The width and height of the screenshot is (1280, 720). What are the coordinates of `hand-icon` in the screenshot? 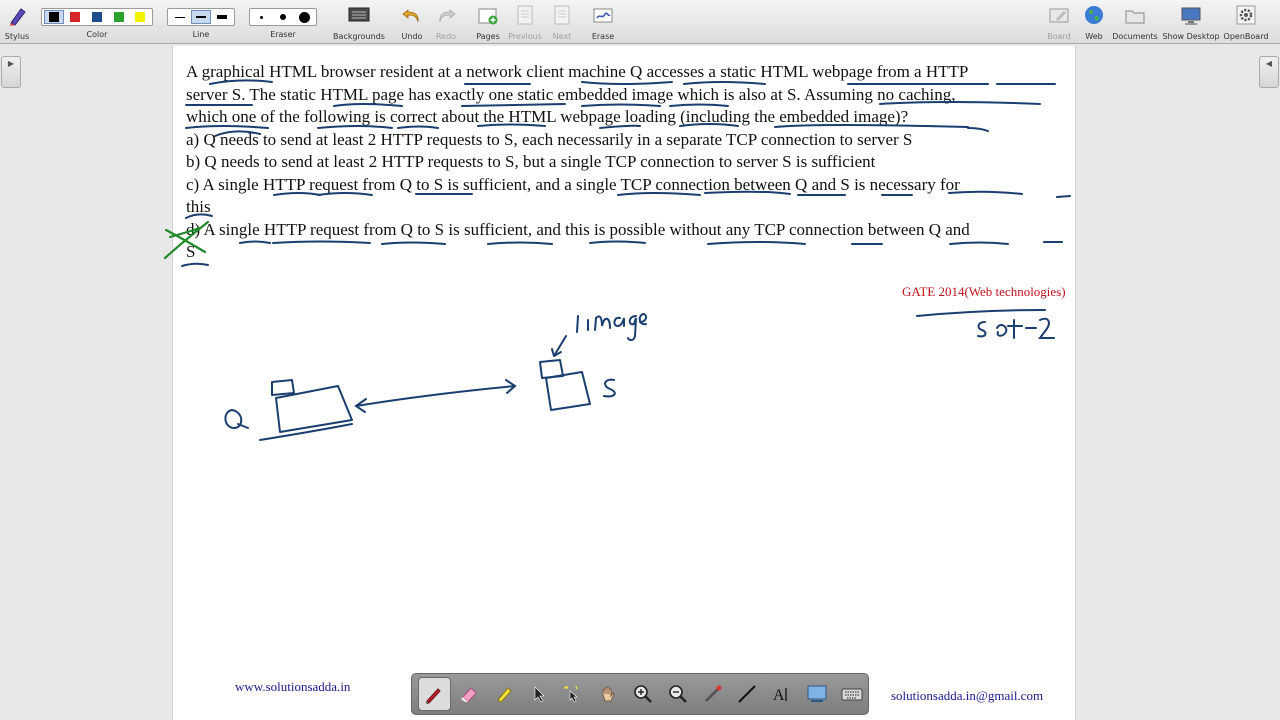 It's located at (608, 694).